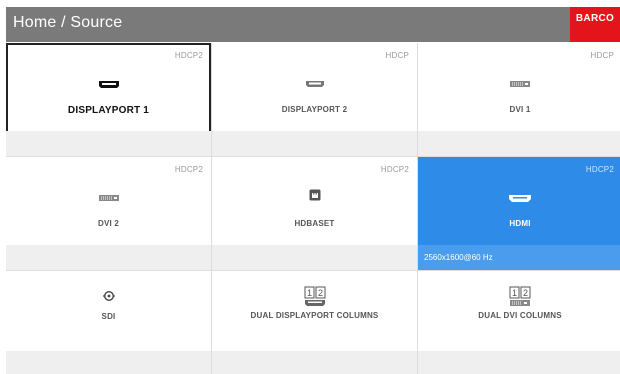 The height and width of the screenshot is (374, 620). Describe the element at coordinates (595, 24) in the screenshot. I see `barco-logo: BARCO` at that location.